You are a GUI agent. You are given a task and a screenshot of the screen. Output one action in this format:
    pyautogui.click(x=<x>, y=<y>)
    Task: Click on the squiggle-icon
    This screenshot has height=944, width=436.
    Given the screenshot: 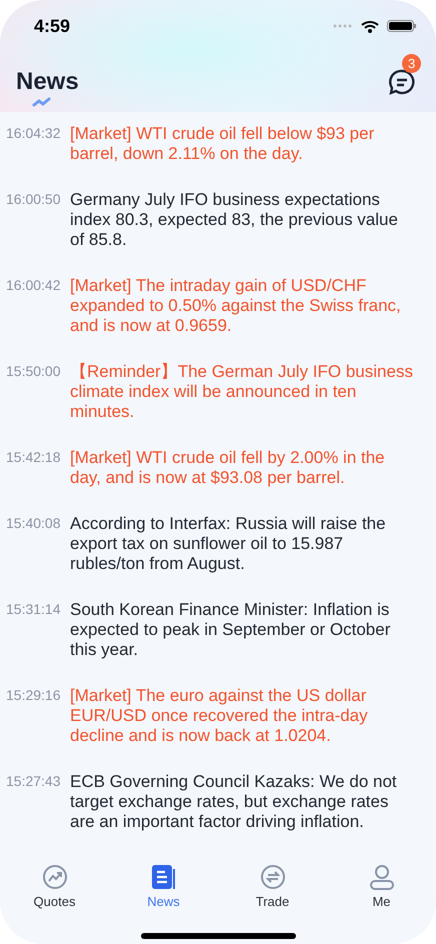 What is the action you would take?
    pyautogui.click(x=42, y=102)
    